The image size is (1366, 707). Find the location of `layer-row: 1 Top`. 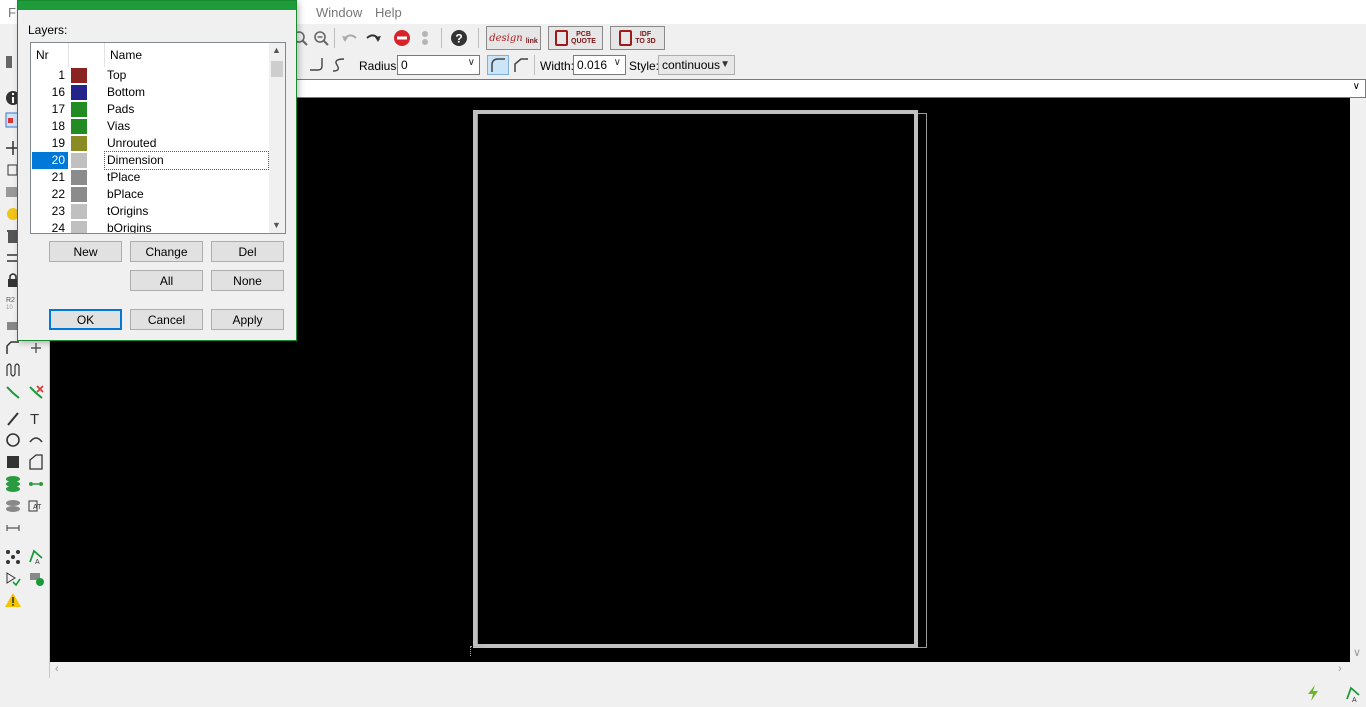

layer-row: 1 Top is located at coordinates (150, 75).